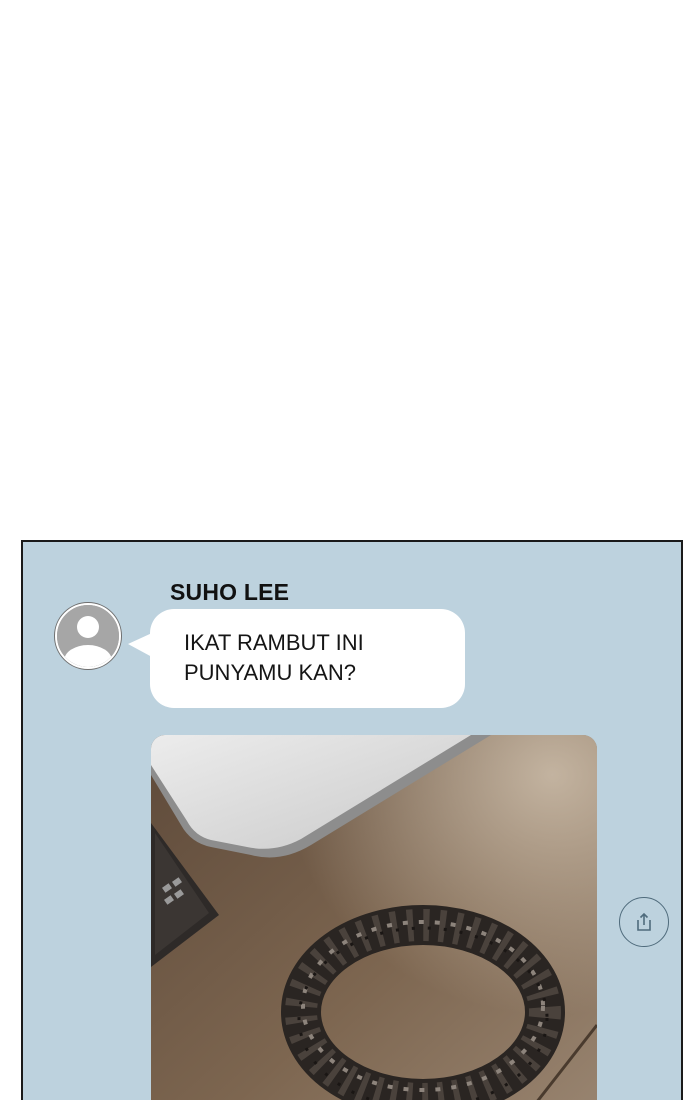 This screenshot has width=700, height=1100. Describe the element at coordinates (230, 592) in the screenshot. I see `sender-name: SUHO LEE` at that location.